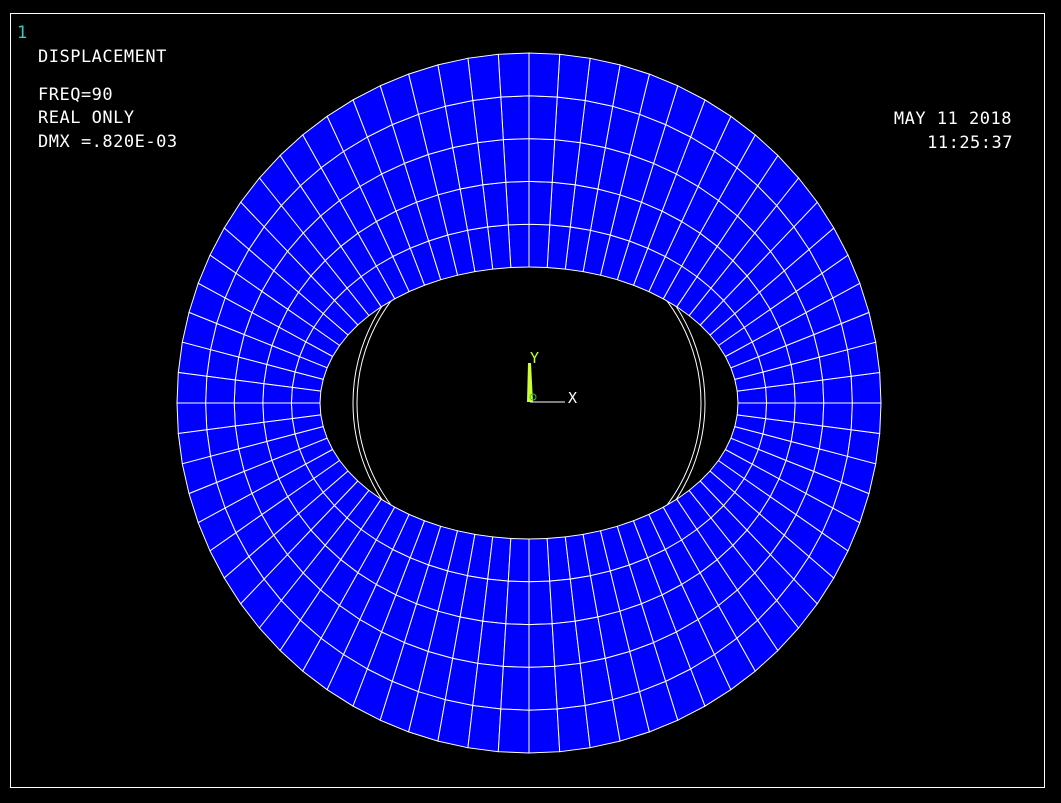  I want to click on triad-x-label: X, so click(572, 398).